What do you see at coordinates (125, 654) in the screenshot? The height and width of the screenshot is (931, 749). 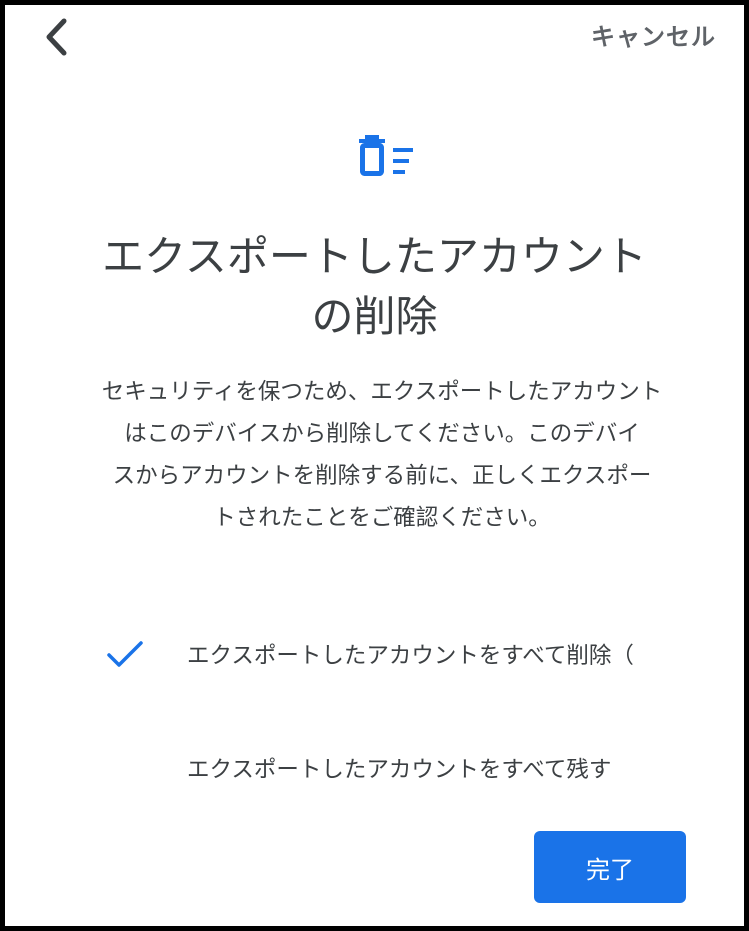 I see `checkmark-icon` at bounding box center [125, 654].